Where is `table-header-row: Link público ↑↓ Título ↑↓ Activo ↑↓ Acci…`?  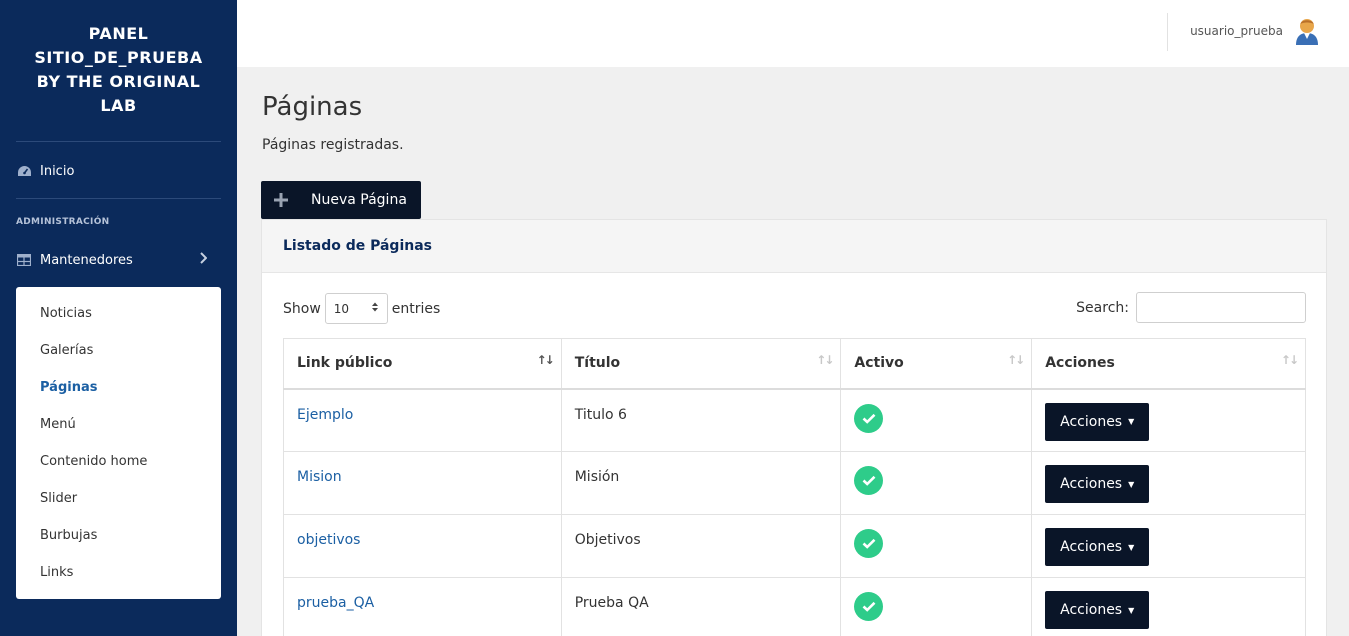
table-header-row: Link público ↑↓ Título ↑↓ Activo ↑↓ Acci… is located at coordinates (794, 364).